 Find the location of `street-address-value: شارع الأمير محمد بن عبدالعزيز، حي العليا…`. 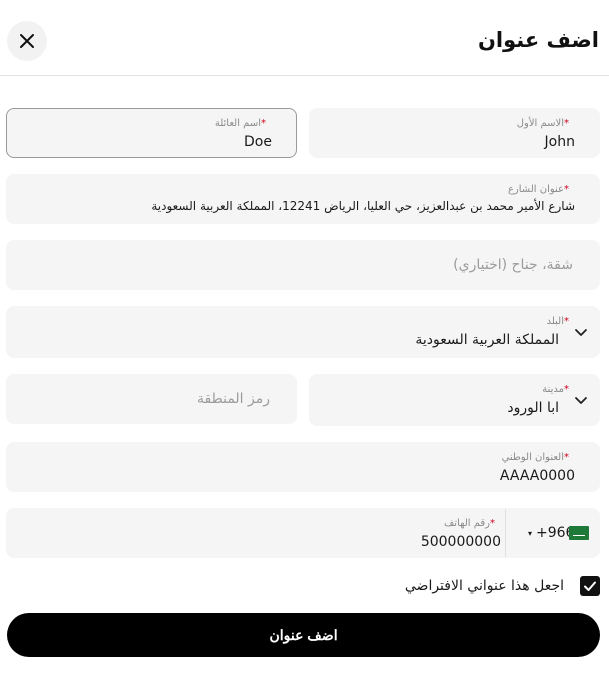

street-address-value: شارع الأمير محمد بن عبدالعزيز، حي العليا… is located at coordinates (363, 206).